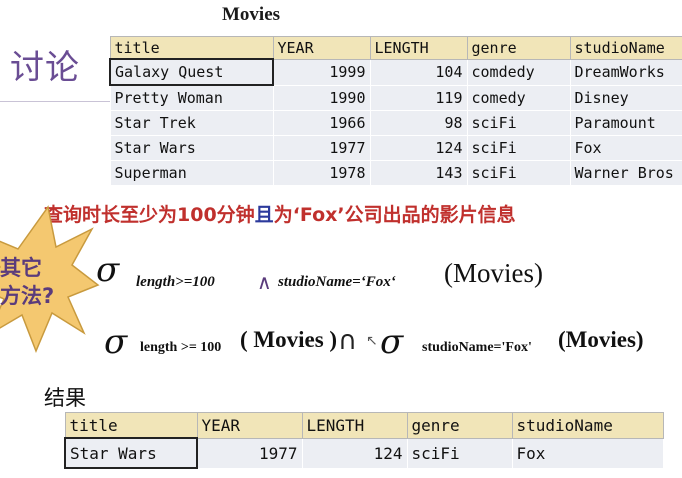  What do you see at coordinates (191, 97) in the screenshot?
I see `cell-title: Pretty Woman` at bounding box center [191, 97].